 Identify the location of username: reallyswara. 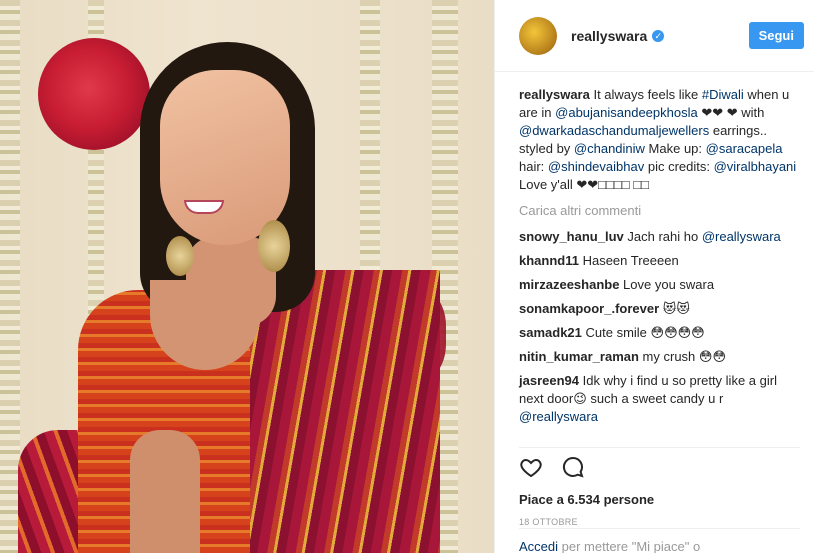
(609, 36).